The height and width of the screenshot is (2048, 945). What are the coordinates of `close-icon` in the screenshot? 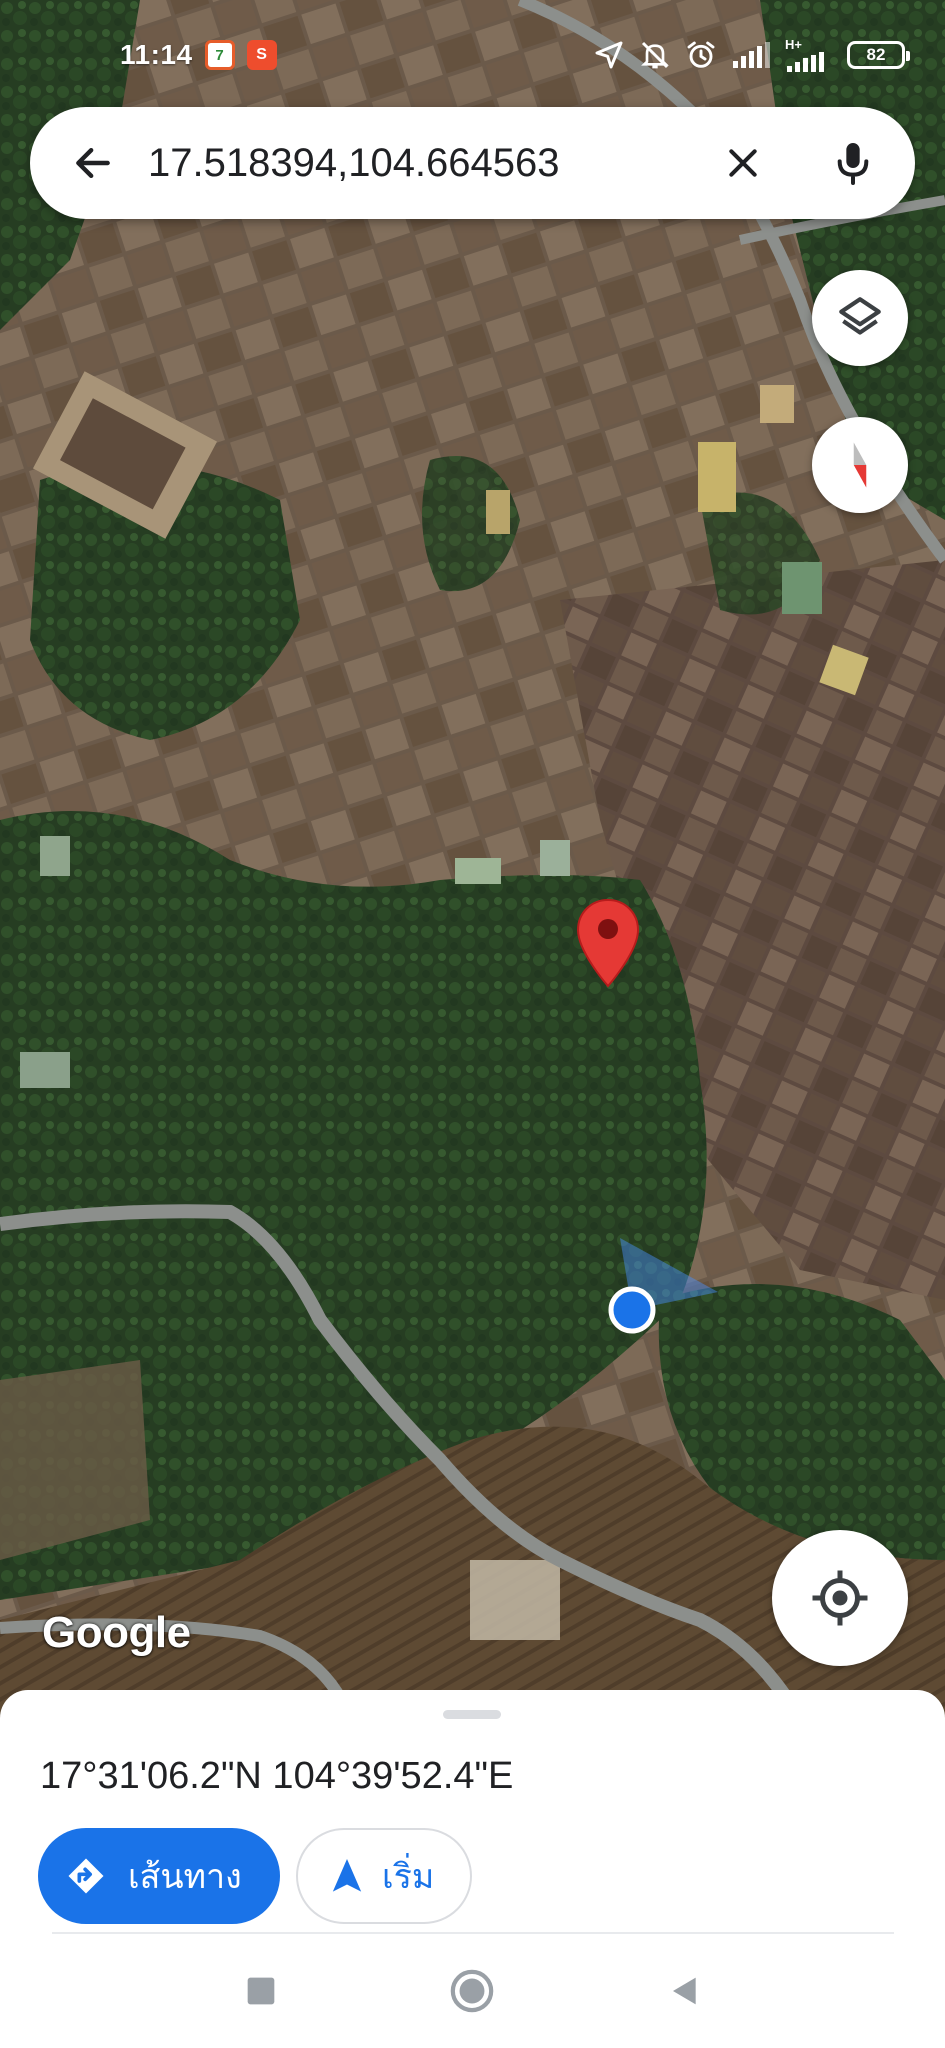 It's located at (743, 163).